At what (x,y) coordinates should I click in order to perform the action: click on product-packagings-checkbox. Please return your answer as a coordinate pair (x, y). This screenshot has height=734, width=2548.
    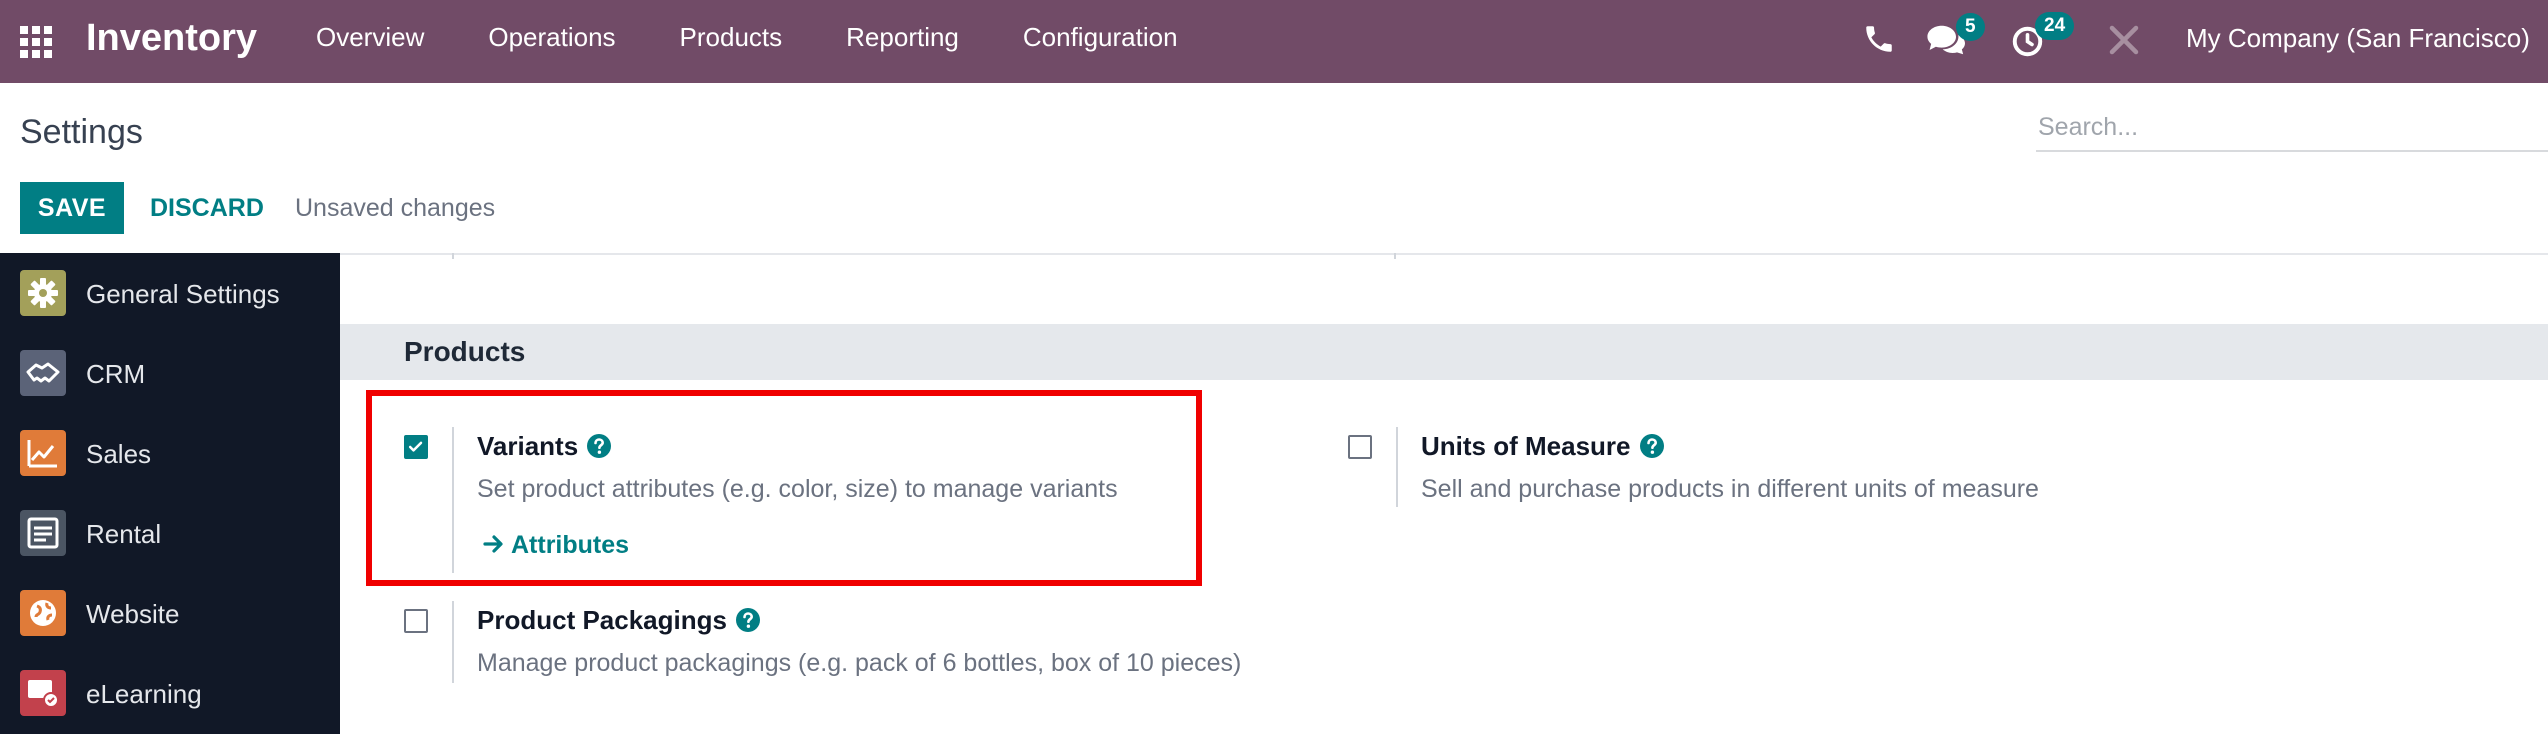
    Looking at the image, I should click on (416, 621).